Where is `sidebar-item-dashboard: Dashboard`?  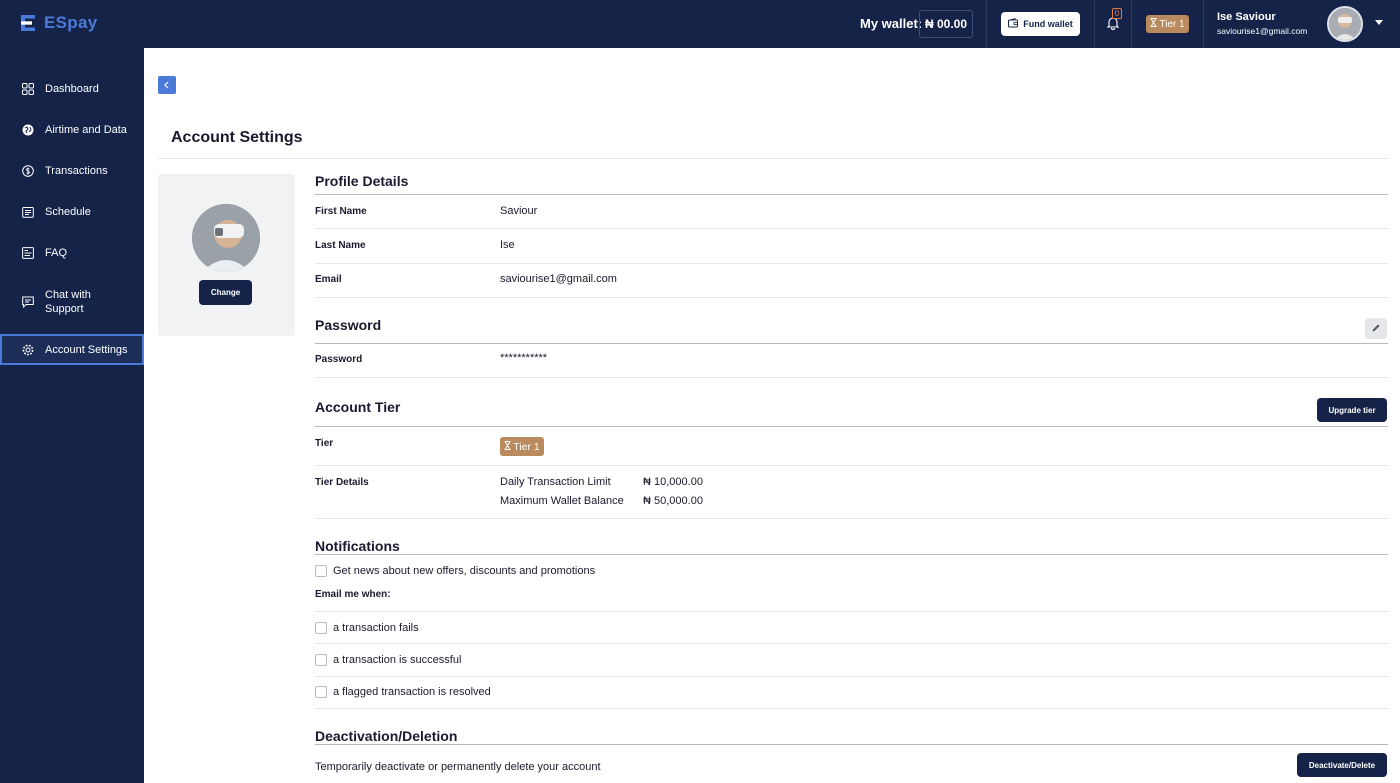
sidebar-item-dashboard: Dashboard is located at coordinates (72, 89).